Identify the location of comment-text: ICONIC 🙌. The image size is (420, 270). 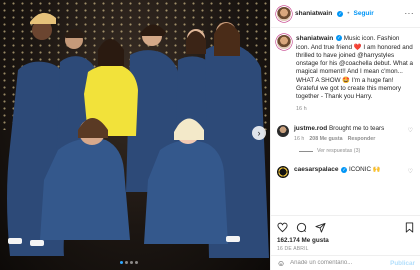
(364, 170).